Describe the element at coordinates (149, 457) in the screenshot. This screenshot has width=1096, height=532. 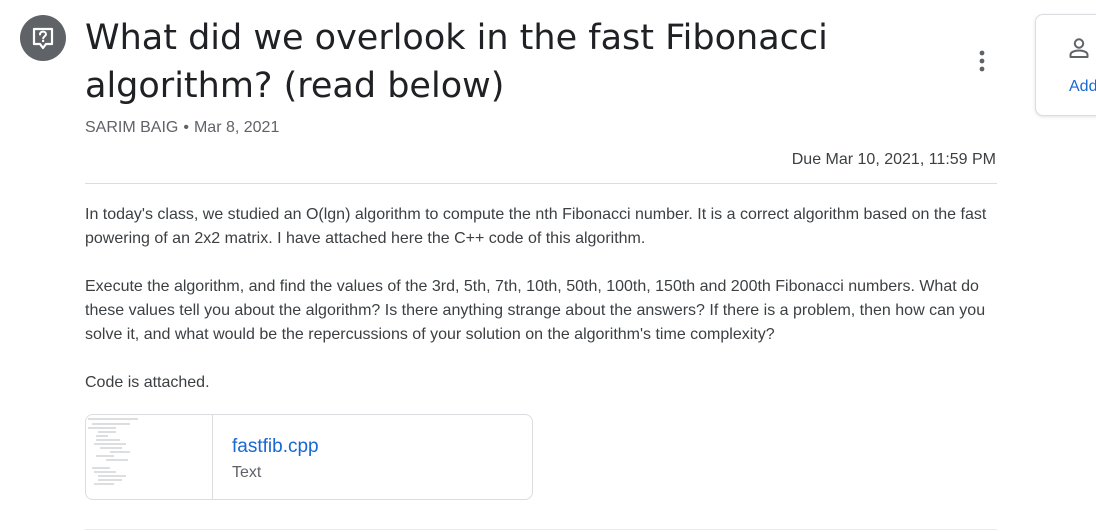
I see `attachment-thumbnail` at that location.